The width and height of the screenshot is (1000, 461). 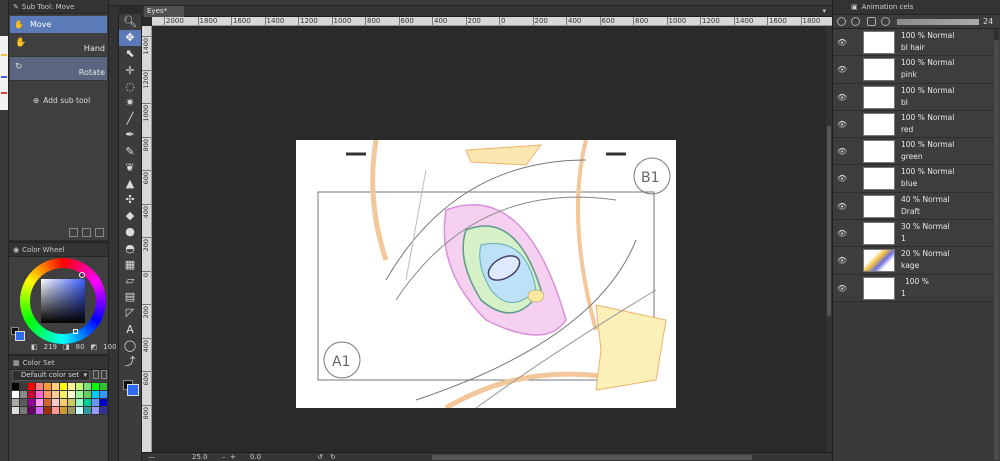 I want to click on toolbar-main-color, so click(x=133, y=390).